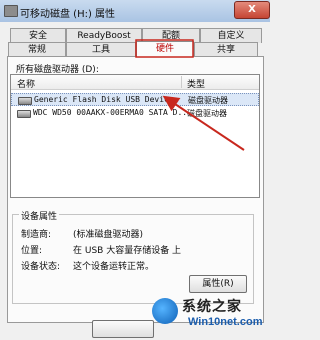 The width and height of the screenshot is (320, 340). I want to click on tab-tools: 工具, so click(101, 49).